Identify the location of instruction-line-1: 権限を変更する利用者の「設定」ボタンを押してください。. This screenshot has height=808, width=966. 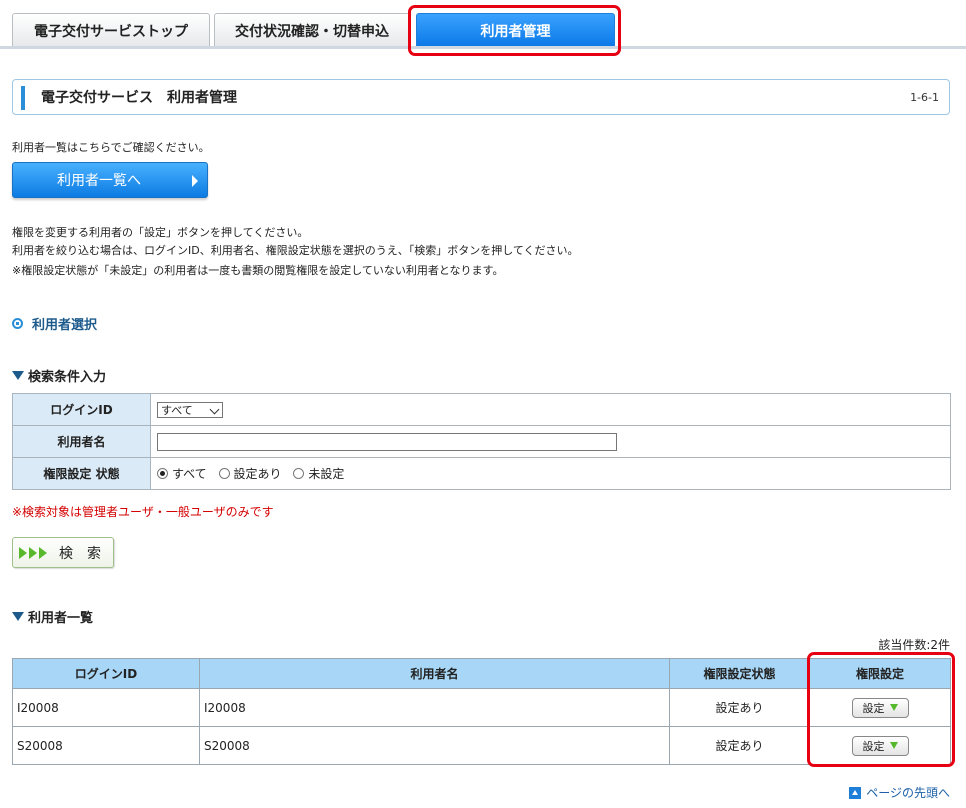
(160, 232).